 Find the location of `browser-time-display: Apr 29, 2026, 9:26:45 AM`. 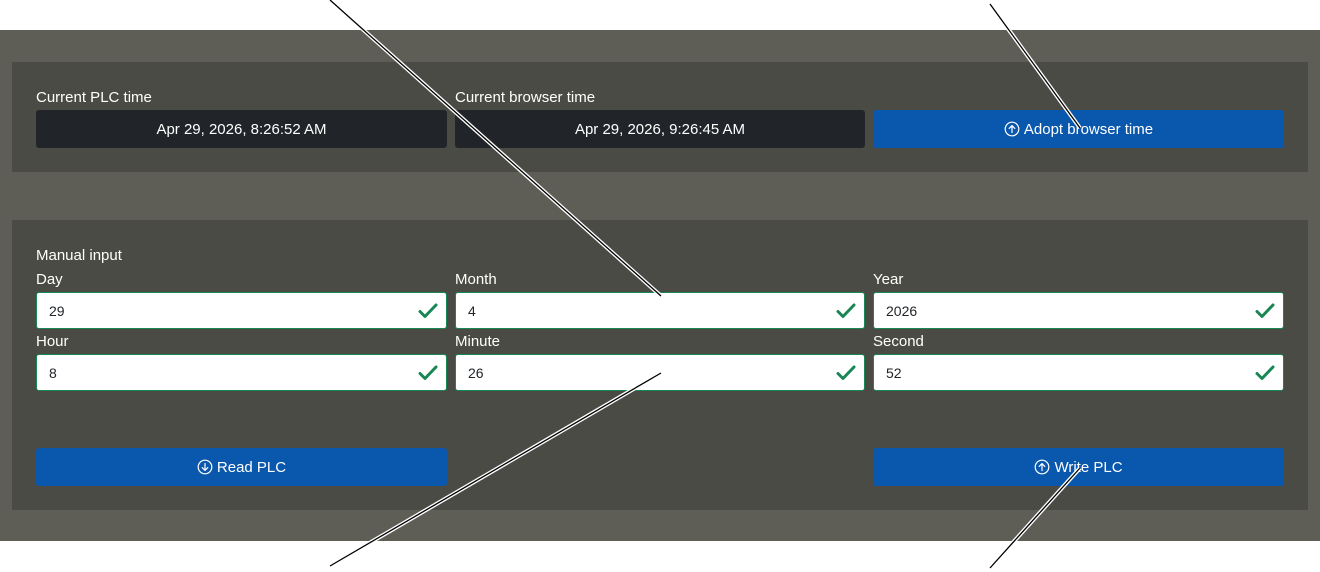

browser-time-display: Apr 29, 2026, 9:26:45 AM is located at coordinates (660, 129).